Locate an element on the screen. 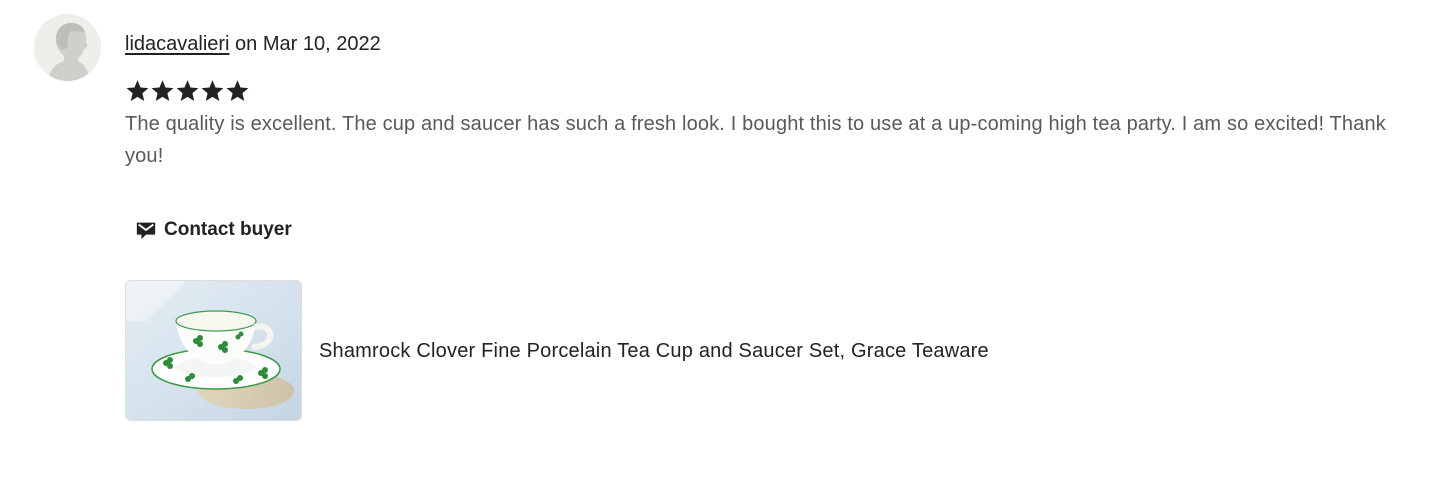  reviewer-username-link: lidacavalieri is located at coordinates (177, 44).